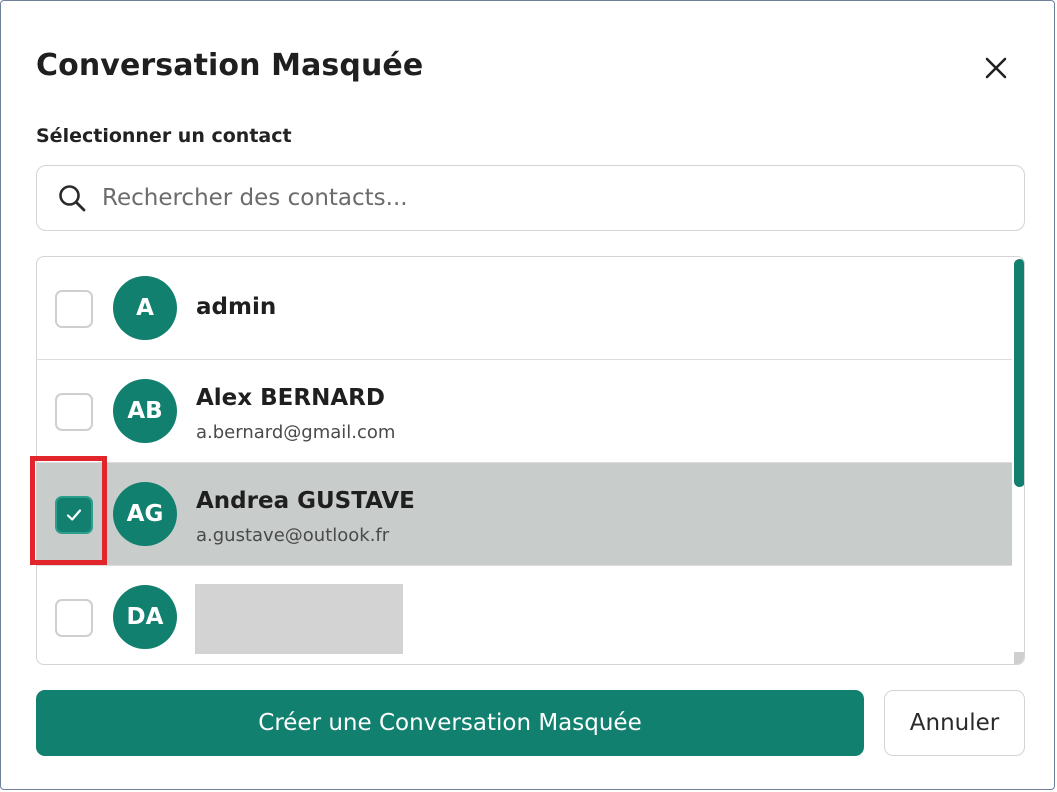 This screenshot has width=1057, height=792. What do you see at coordinates (524, 514) in the screenshot?
I see `contact-row-andrea-gustave: AG Andrea GUSTAVE a.gustave@outlook.fr` at bounding box center [524, 514].